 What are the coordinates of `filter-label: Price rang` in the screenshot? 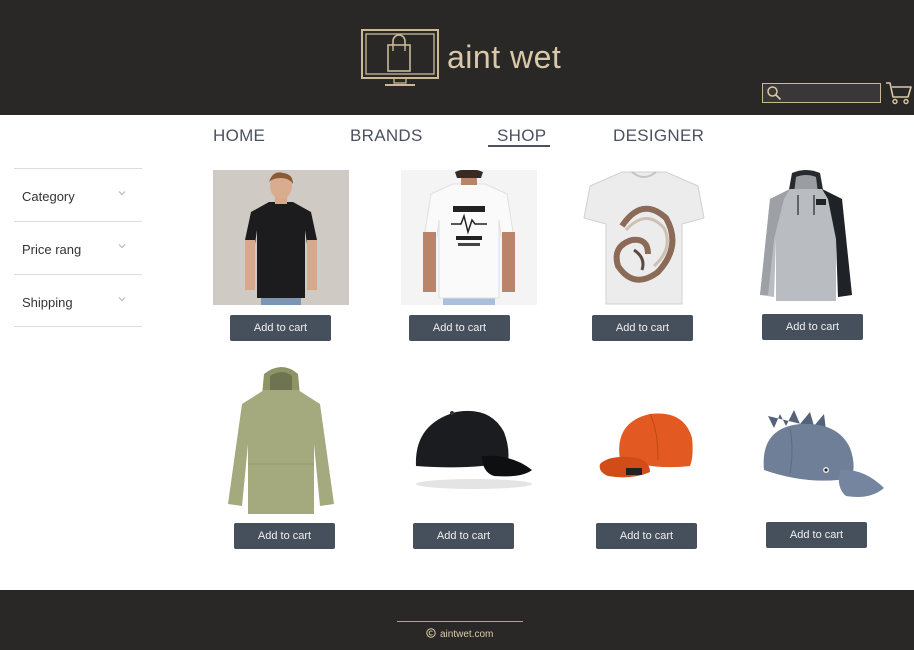 It's located at (52, 249).